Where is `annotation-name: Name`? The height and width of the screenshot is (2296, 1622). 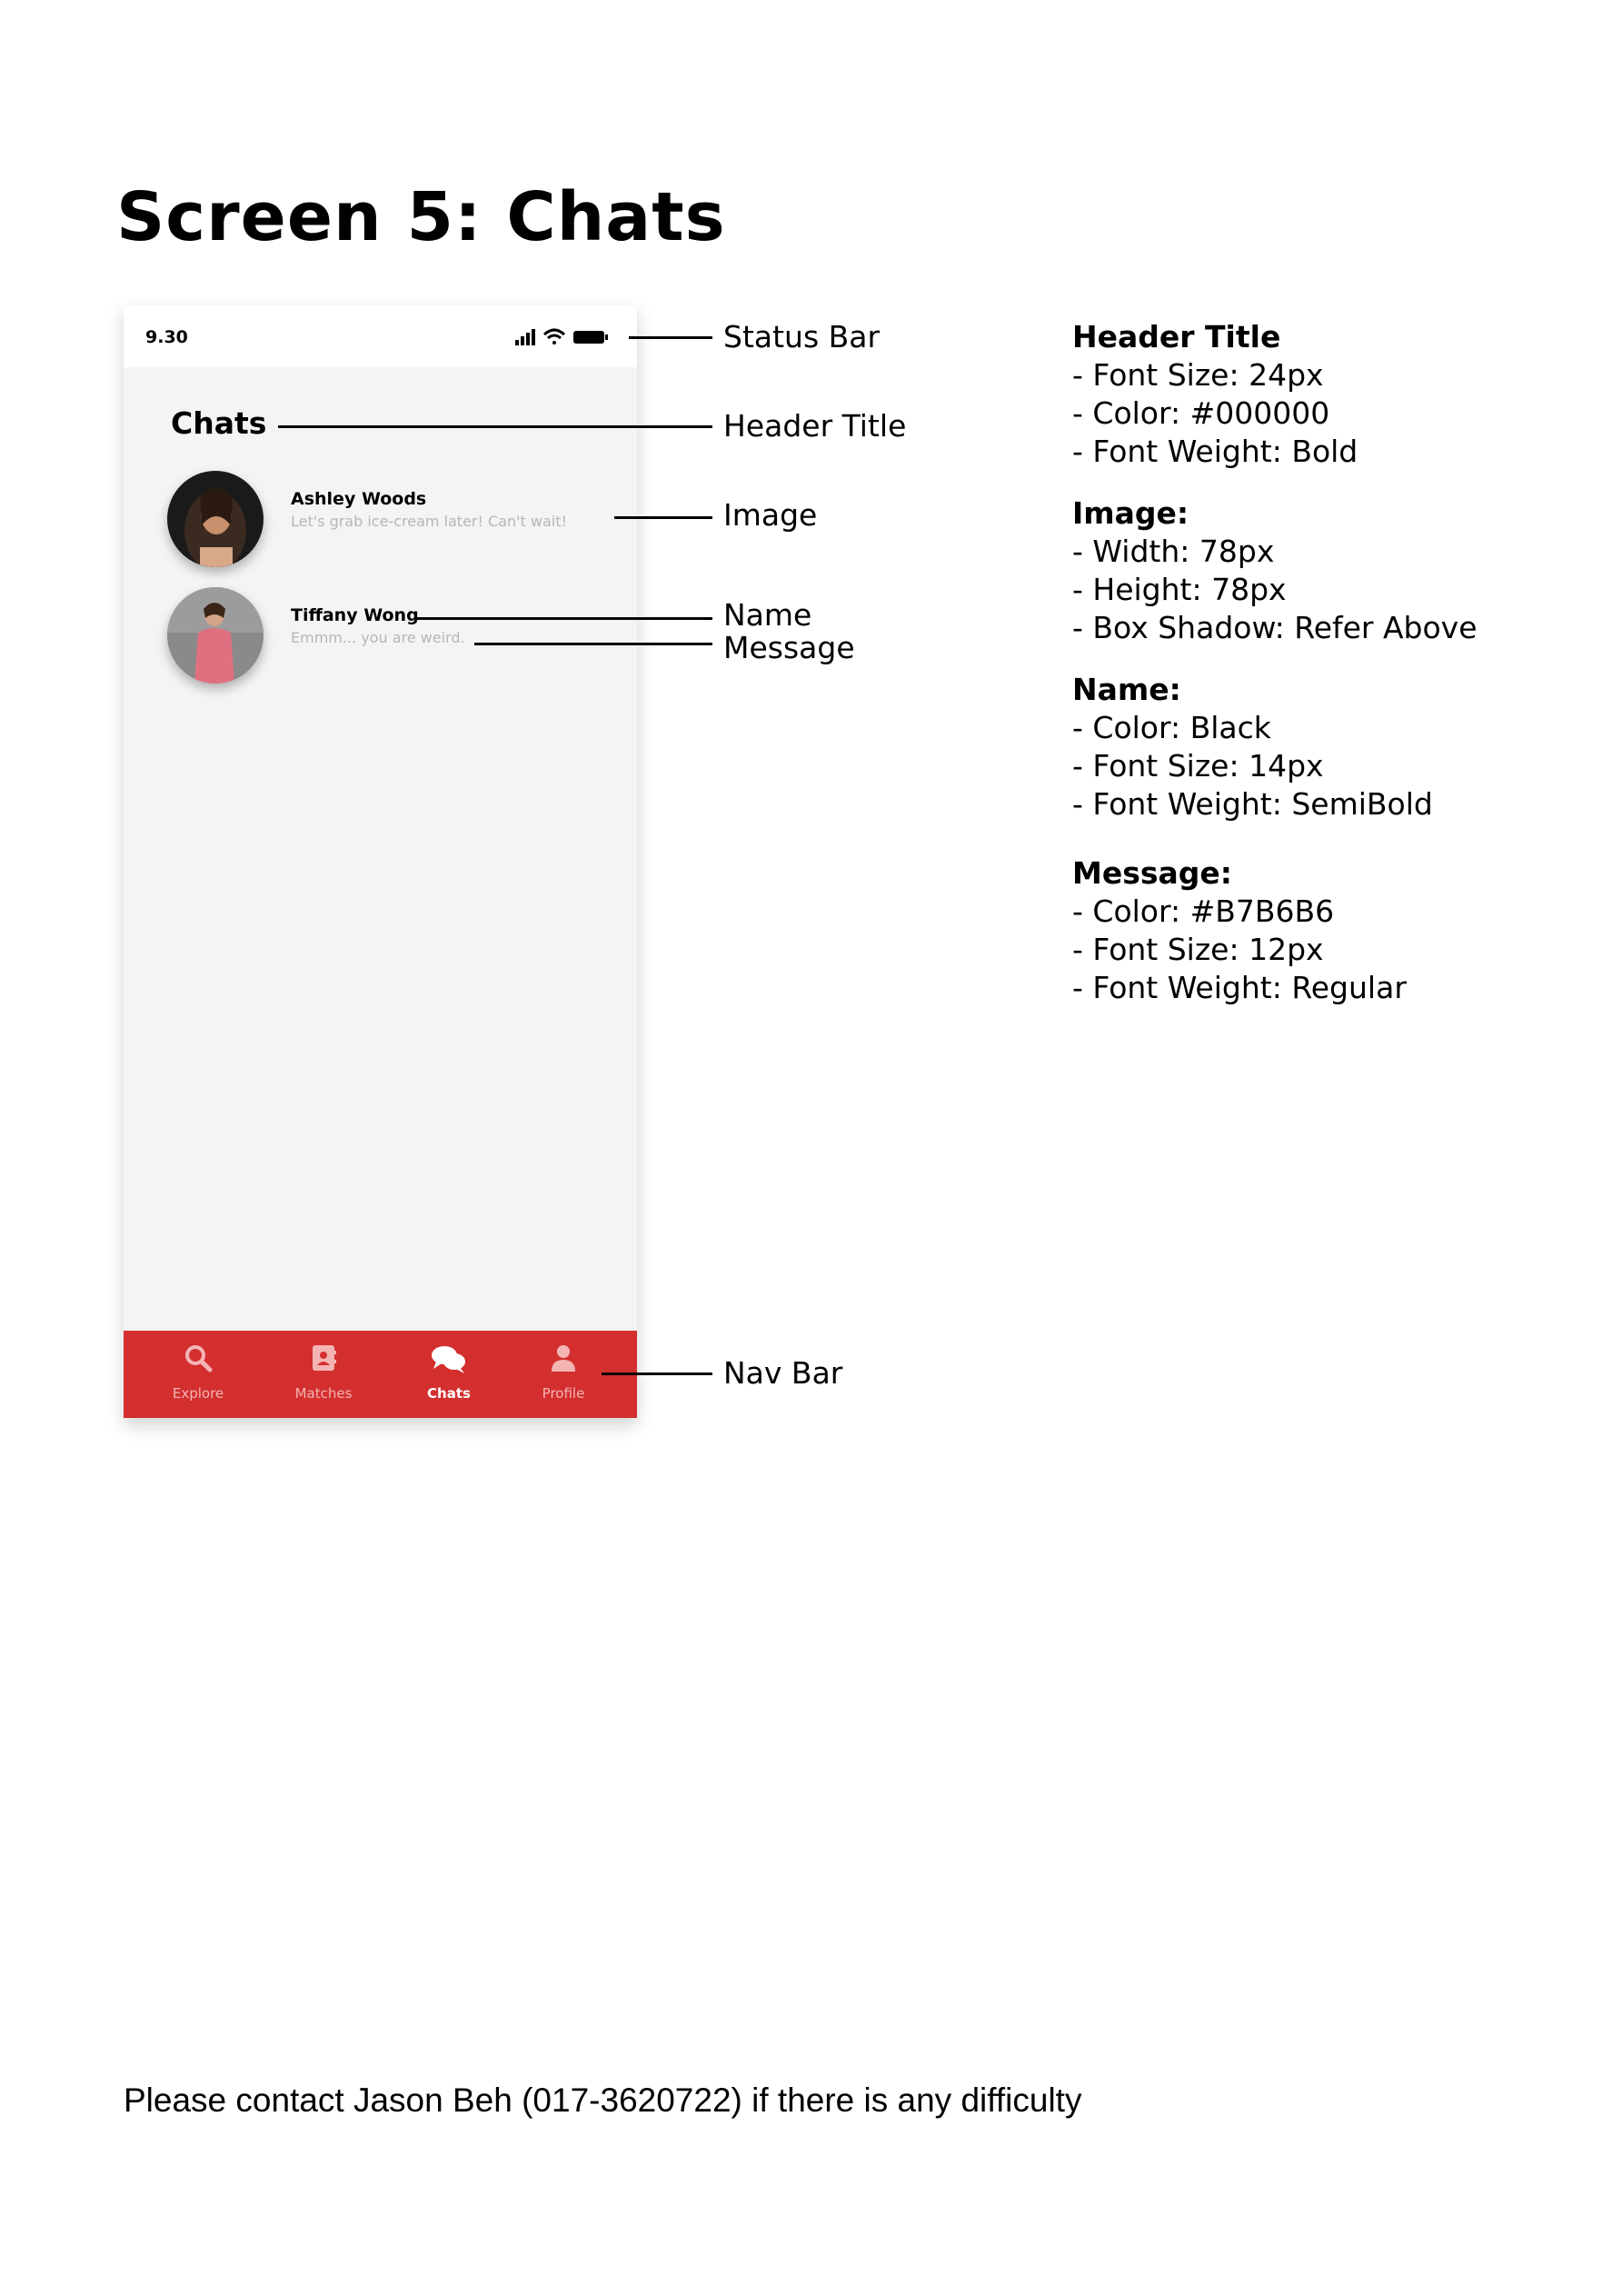 annotation-name: Name is located at coordinates (767, 615).